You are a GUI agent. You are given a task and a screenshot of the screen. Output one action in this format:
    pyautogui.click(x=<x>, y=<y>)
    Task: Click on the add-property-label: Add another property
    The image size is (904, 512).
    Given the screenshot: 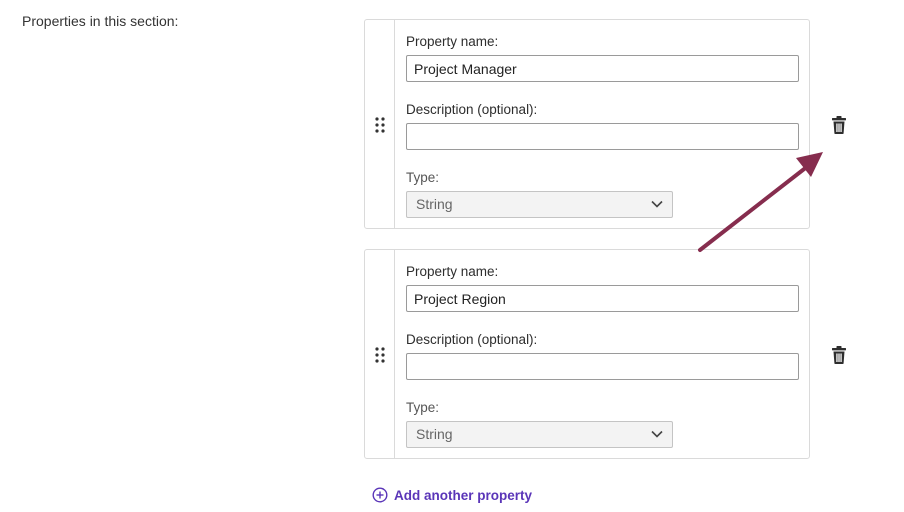 What is the action you would take?
    pyautogui.click(x=463, y=495)
    